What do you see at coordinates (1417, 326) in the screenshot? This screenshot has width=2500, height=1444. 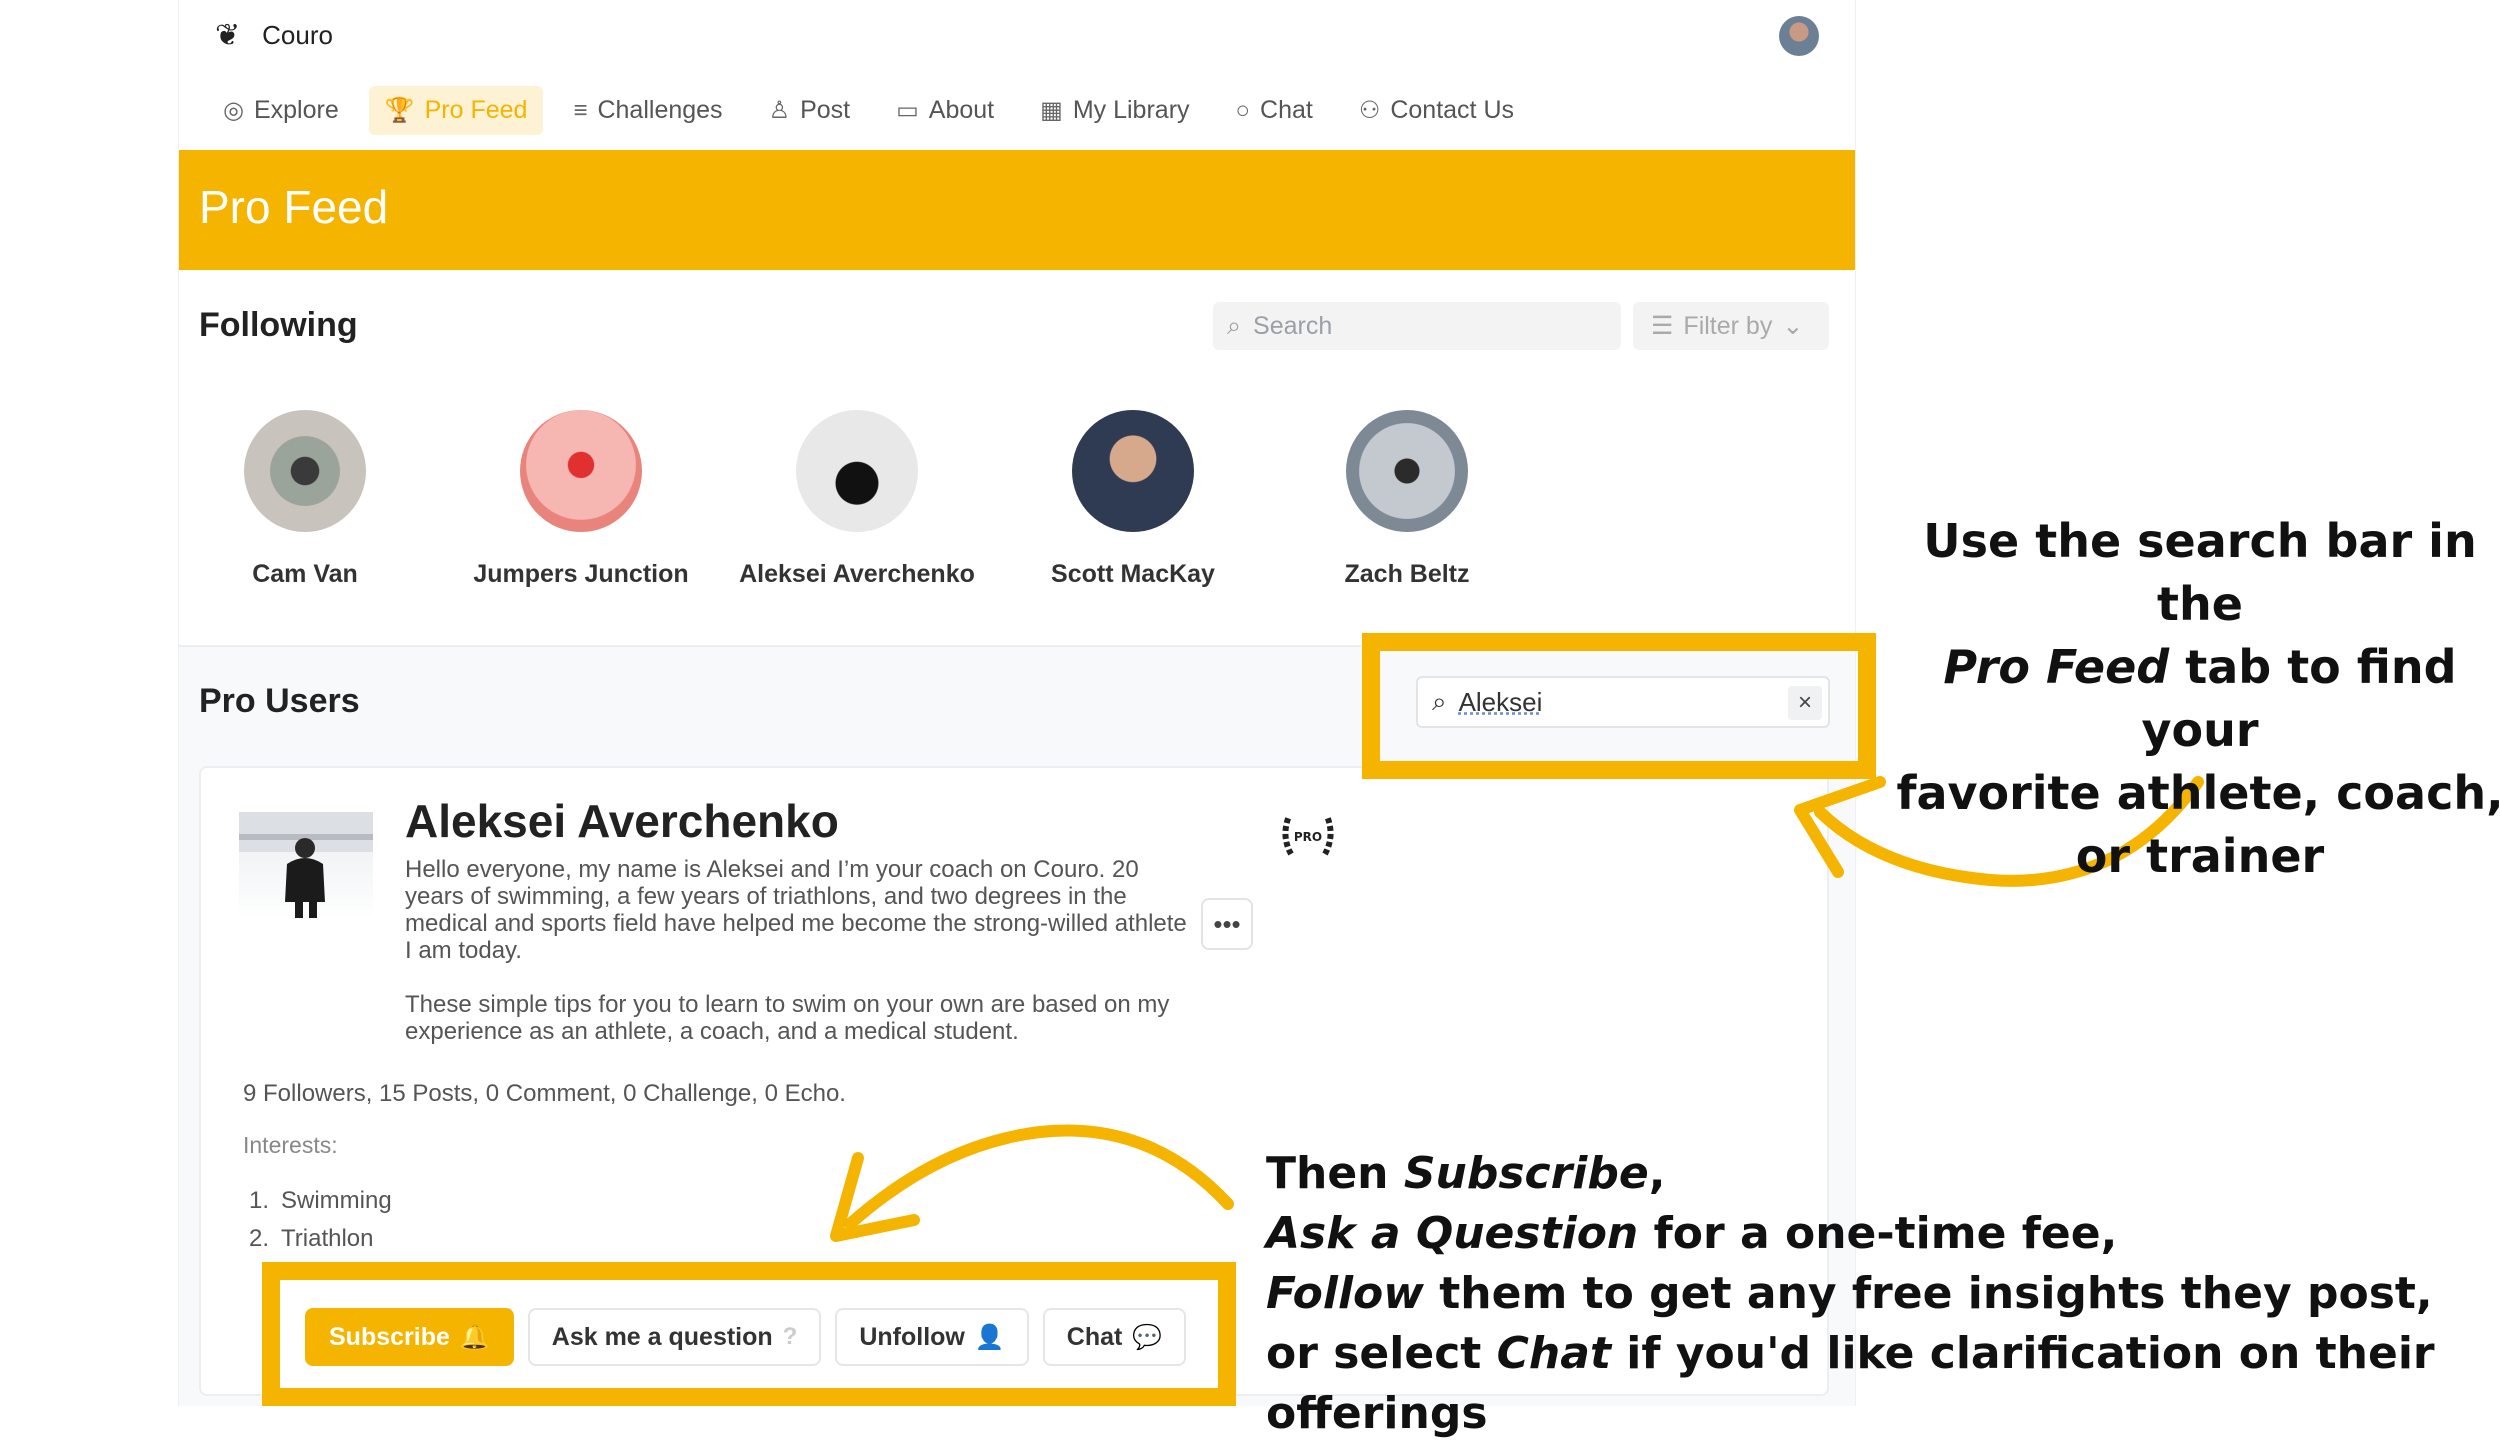 I see `following-search-input: ⌕ Search` at bounding box center [1417, 326].